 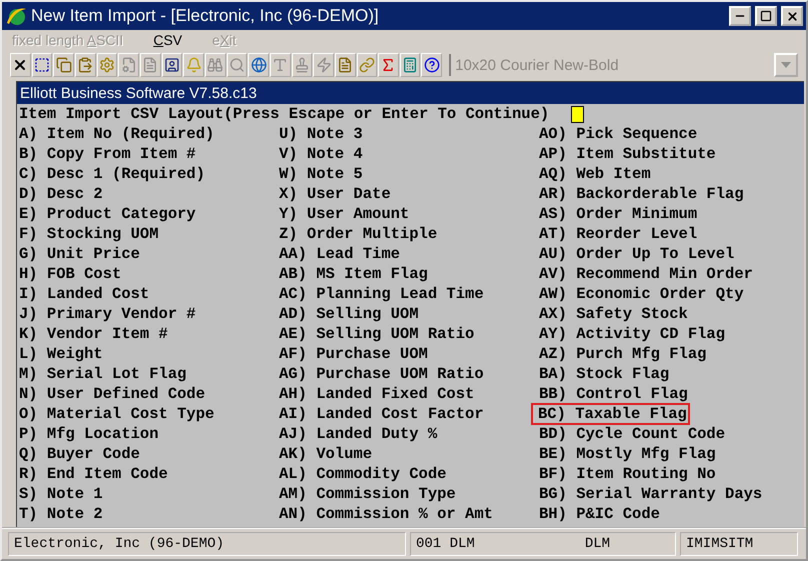 I want to click on field-option: S) Note 1, so click(x=62, y=494).